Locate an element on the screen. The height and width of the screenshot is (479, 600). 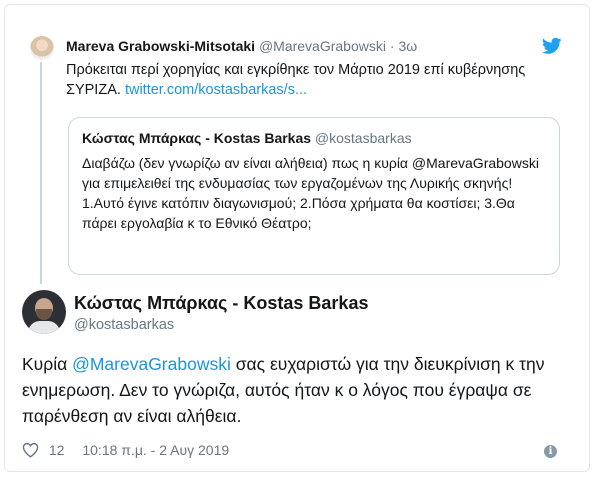
main-author-name: Κώστας Μπάρκας - Kostas Barkas is located at coordinates (221, 303).